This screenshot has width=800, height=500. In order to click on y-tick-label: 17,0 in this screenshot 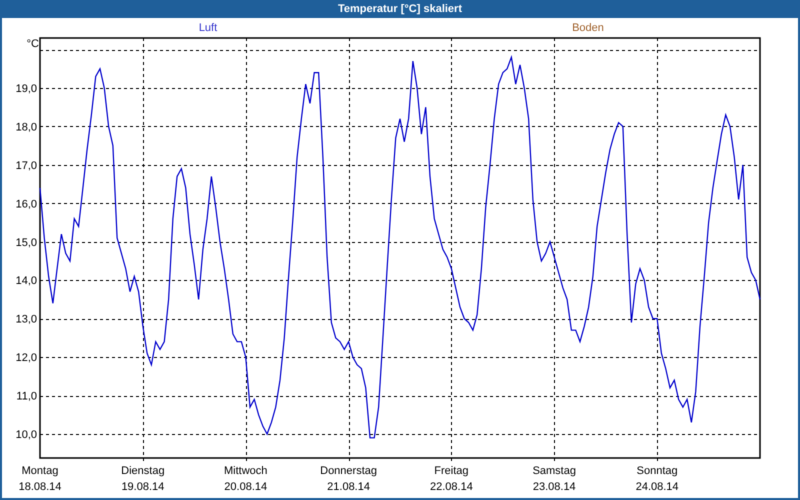, I will do `click(26, 166)`.